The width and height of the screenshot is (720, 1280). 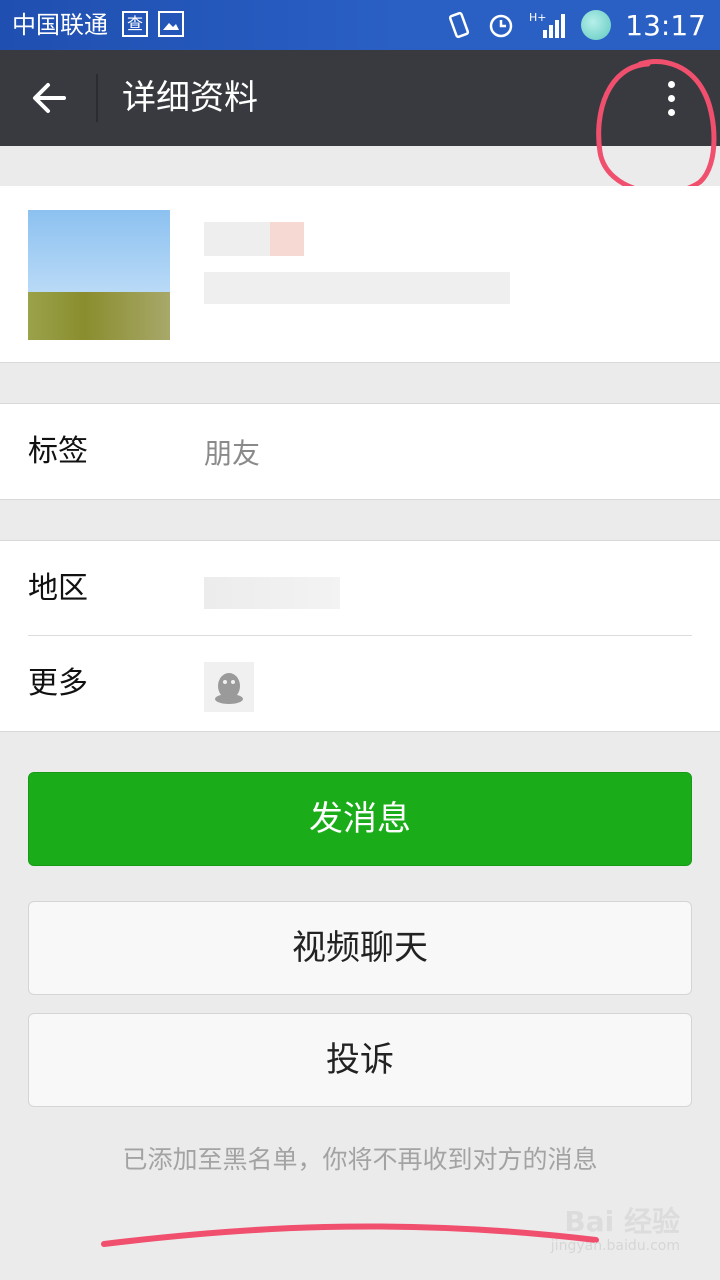 I want to click on watermark-url: jingyan.baidu.com, so click(x=615, y=1246).